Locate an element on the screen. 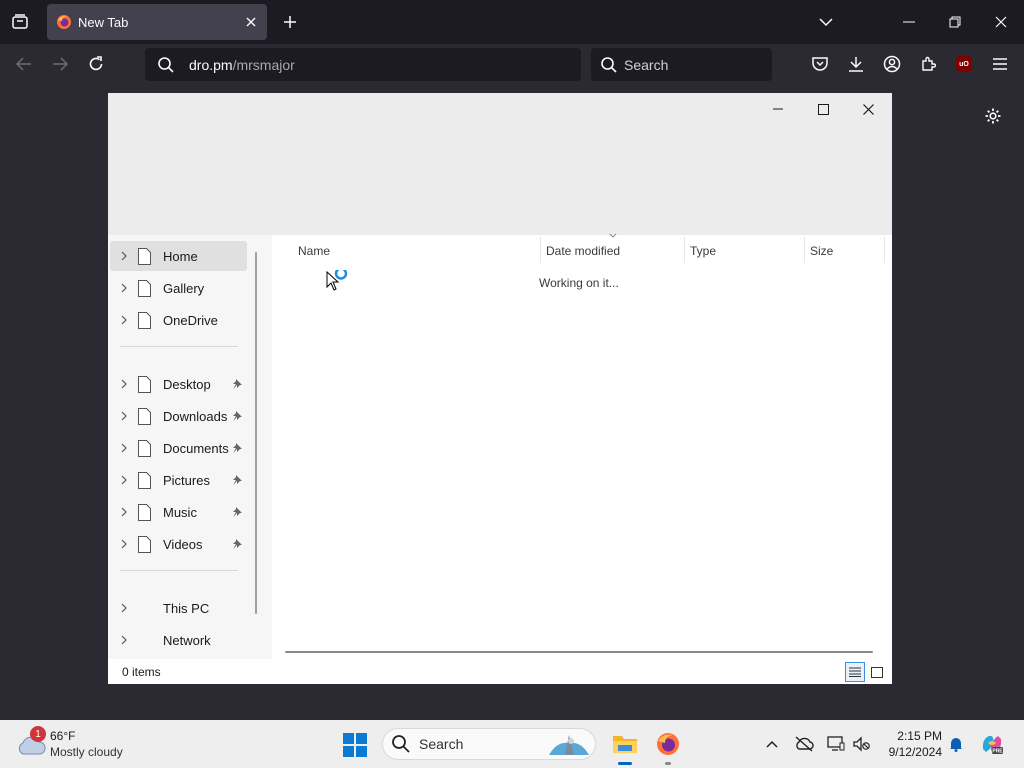 The height and width of the screenshot is (768, 1024). nav-item-onedrive: OneDrive is located at coordinates (178, 320).